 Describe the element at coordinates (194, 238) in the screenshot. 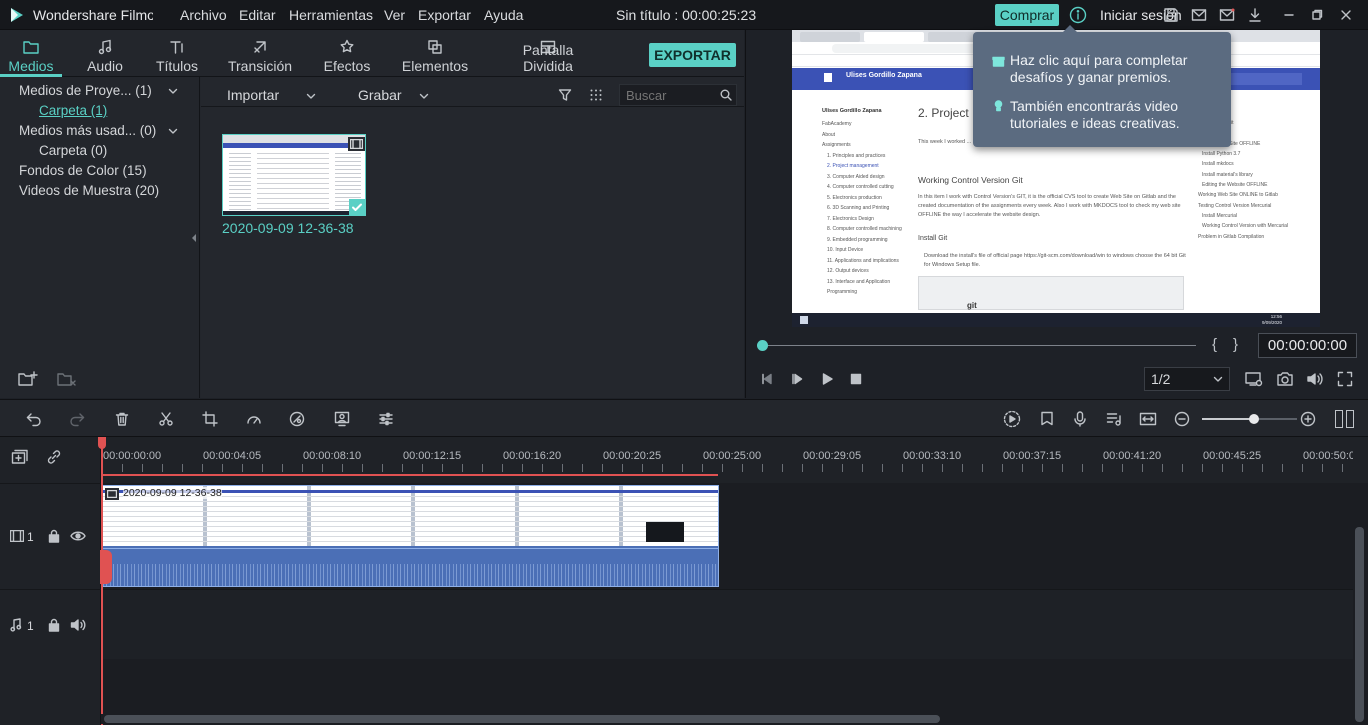

I see `collapse-panel-icon` at that location.